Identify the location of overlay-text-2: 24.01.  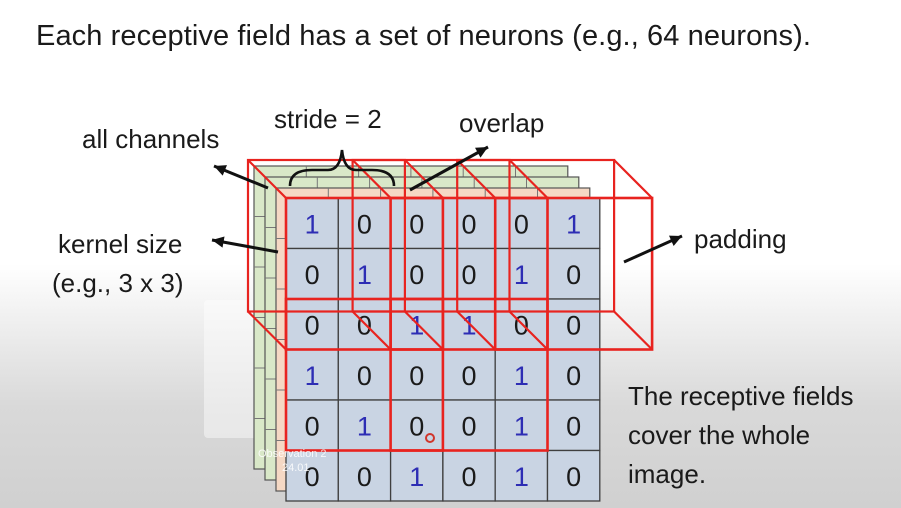
(296, 468).